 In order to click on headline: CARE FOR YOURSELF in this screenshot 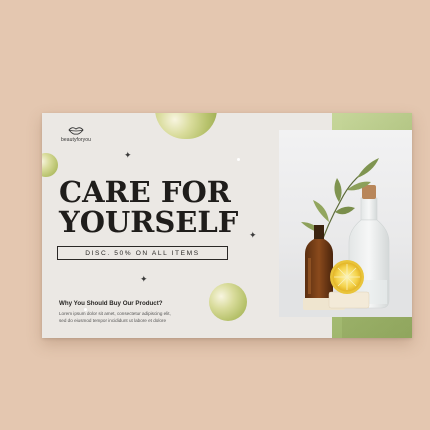, I will do `click(149, 207)`.